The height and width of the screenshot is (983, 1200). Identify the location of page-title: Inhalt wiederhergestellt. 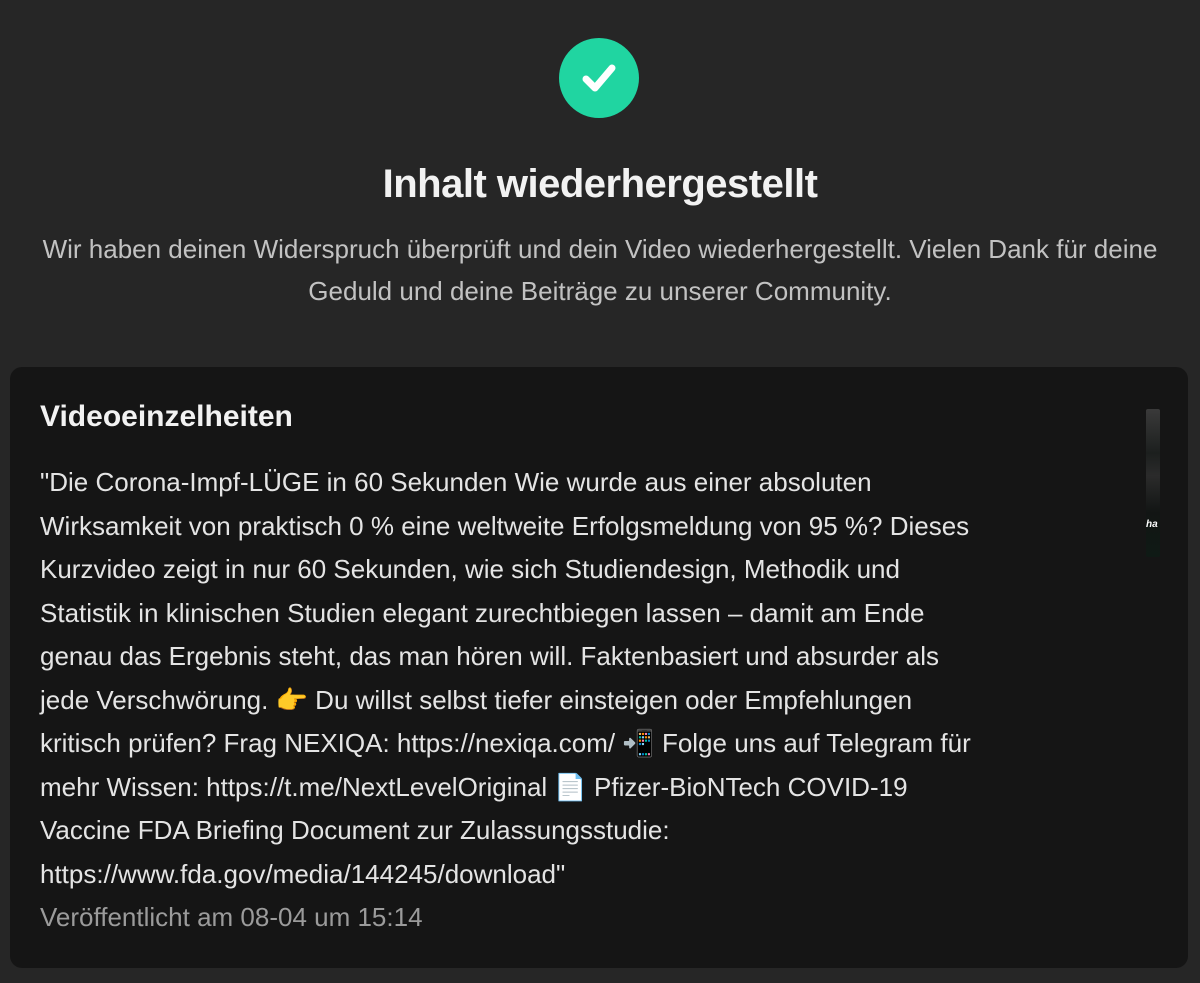
(600, 184).